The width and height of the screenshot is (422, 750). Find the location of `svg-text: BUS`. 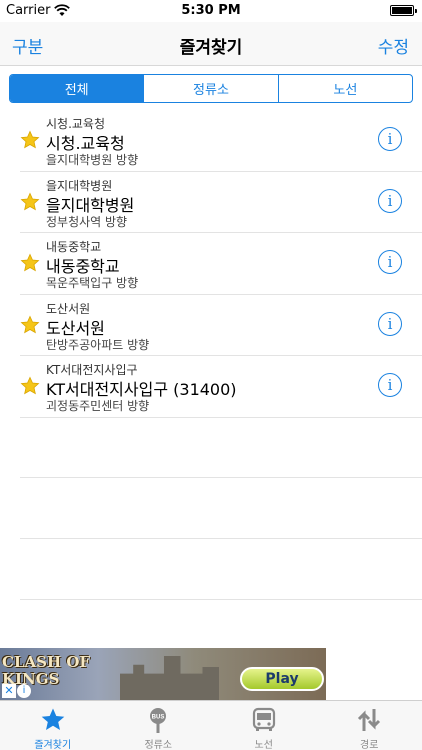

svg-text: BUS is located at coordinates (158, 718).